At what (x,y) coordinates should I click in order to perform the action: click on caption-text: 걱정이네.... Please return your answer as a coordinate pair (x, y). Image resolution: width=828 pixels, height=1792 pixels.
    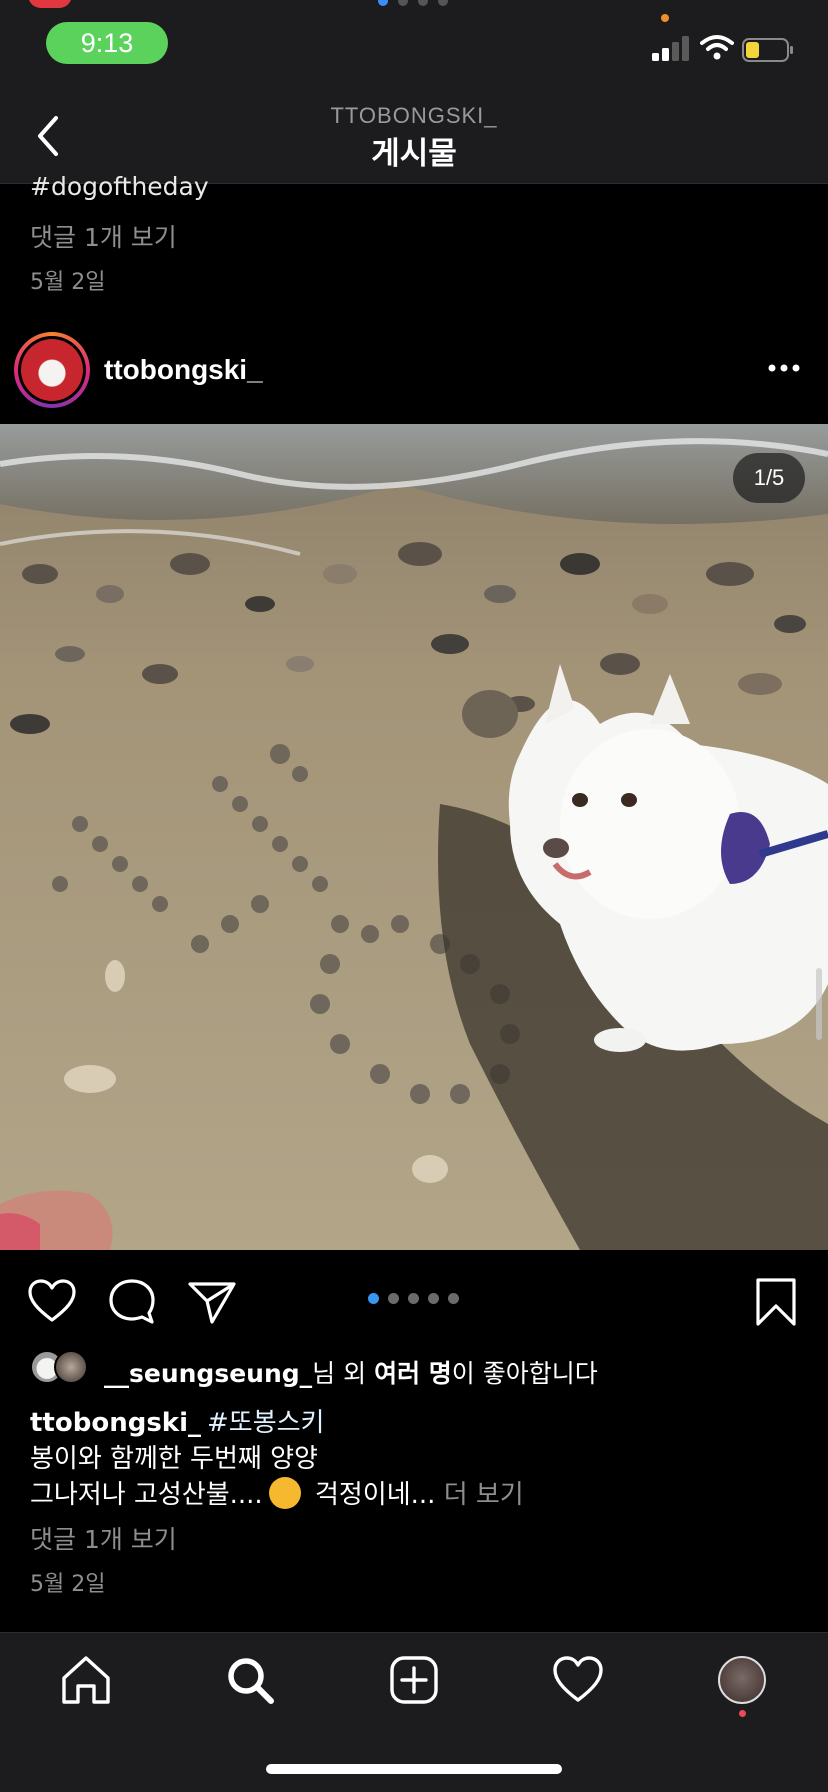
    Looking at the image, I should click on (371, 1495).